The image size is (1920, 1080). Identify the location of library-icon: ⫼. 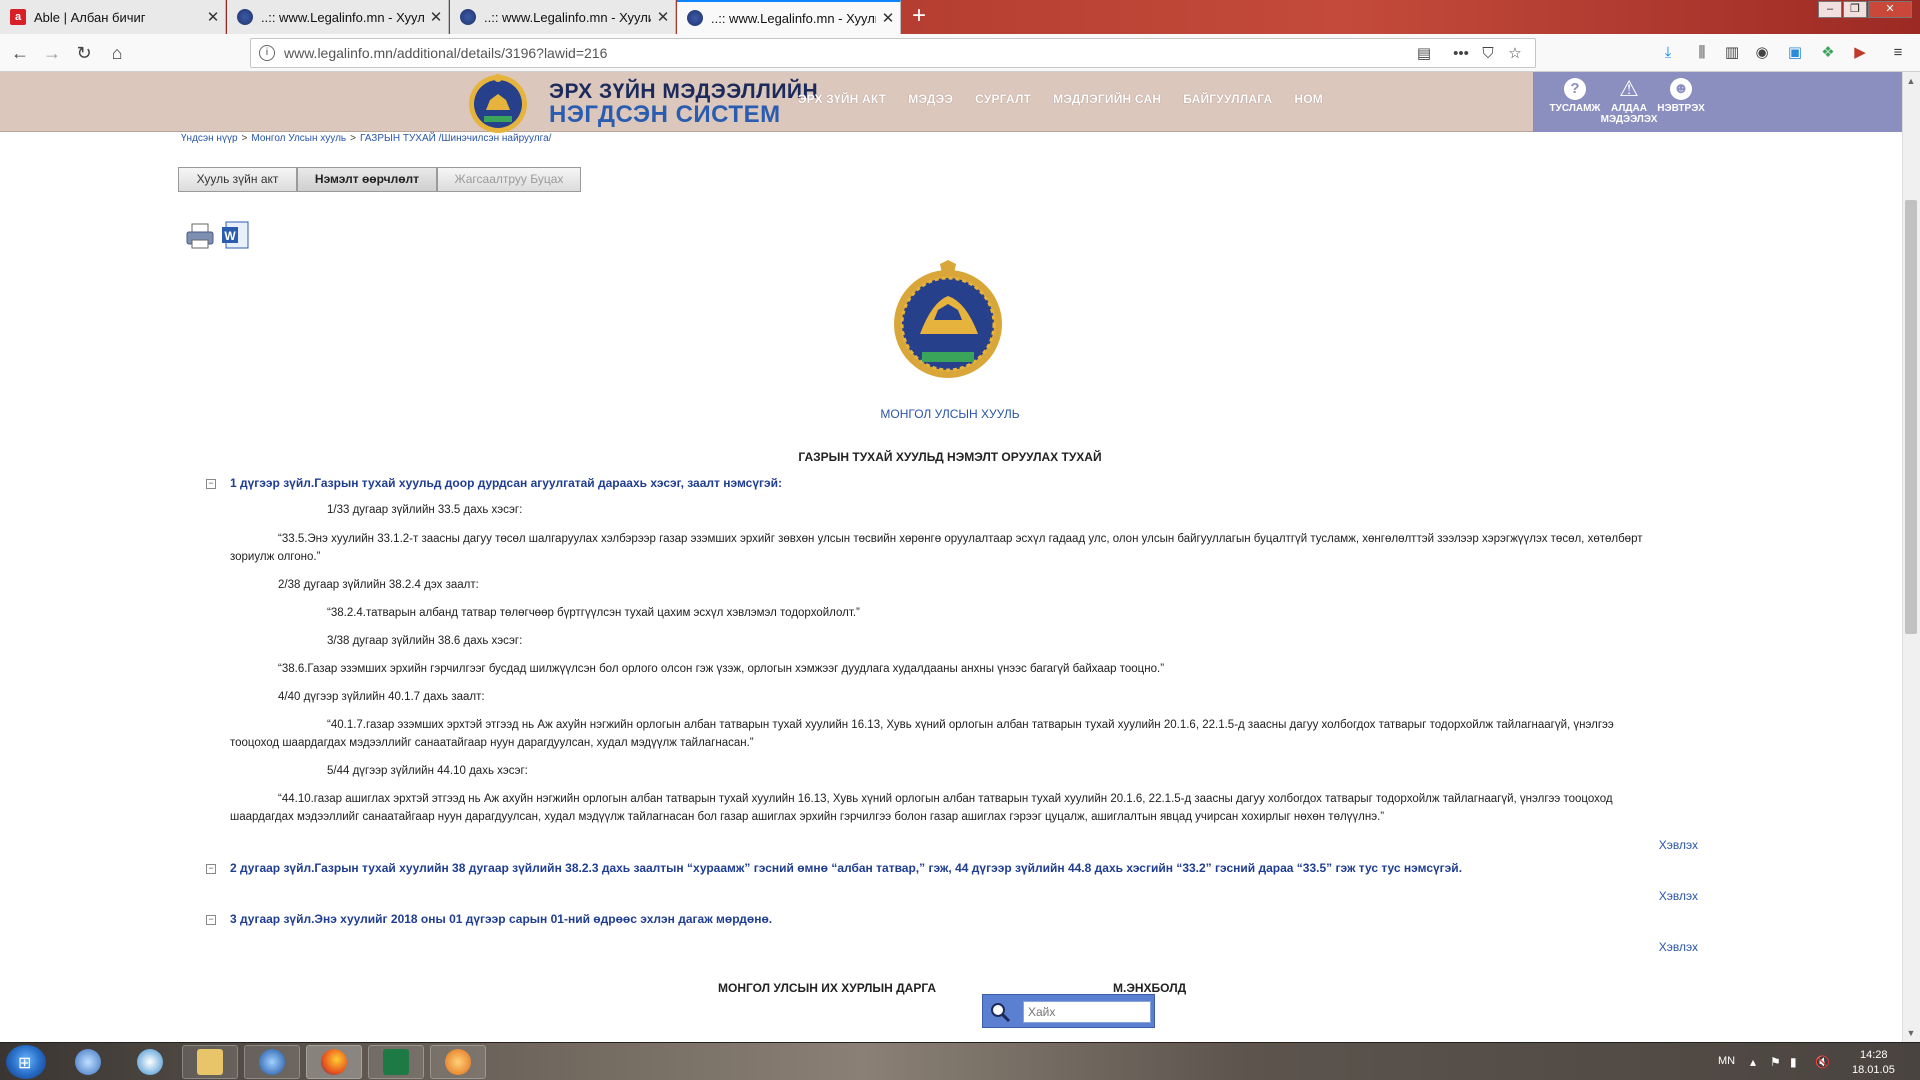
(1702, 53).